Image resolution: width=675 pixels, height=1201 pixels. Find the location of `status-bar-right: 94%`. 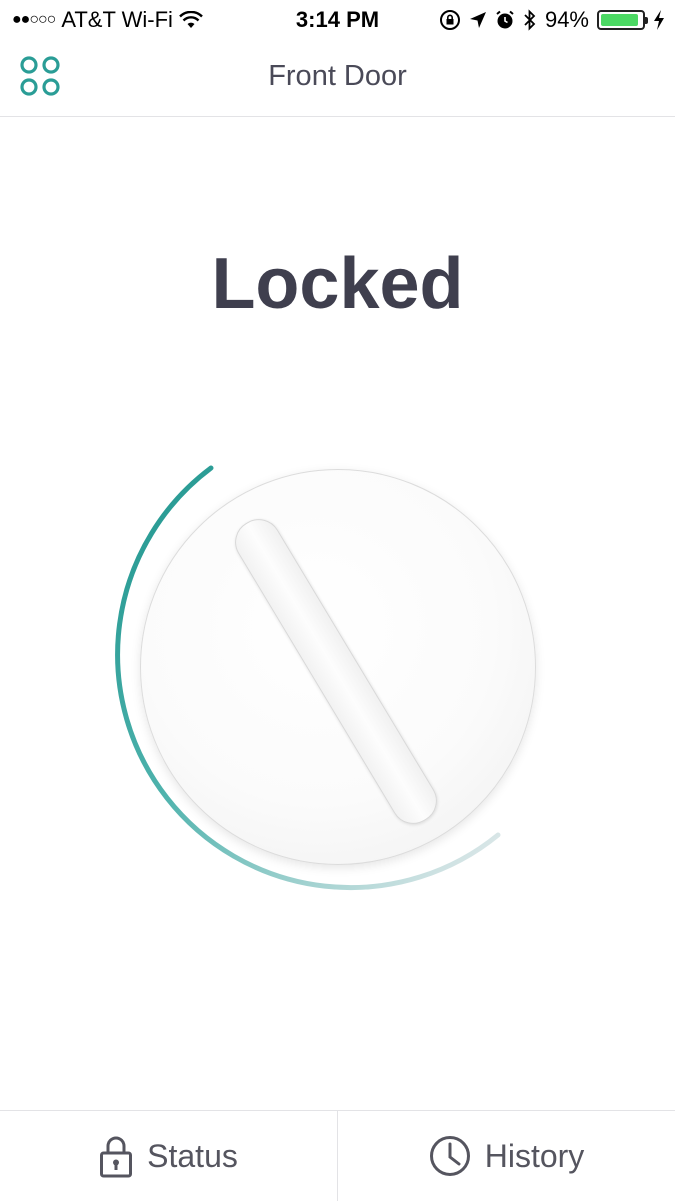

status-bar-right: 94% is located at coordinates (552, 20).